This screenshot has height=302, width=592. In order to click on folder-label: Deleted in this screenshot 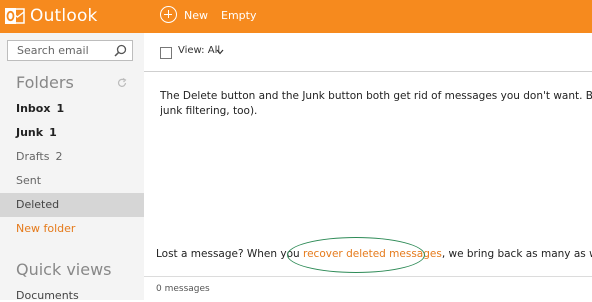, I will do `click(38, 204)`.